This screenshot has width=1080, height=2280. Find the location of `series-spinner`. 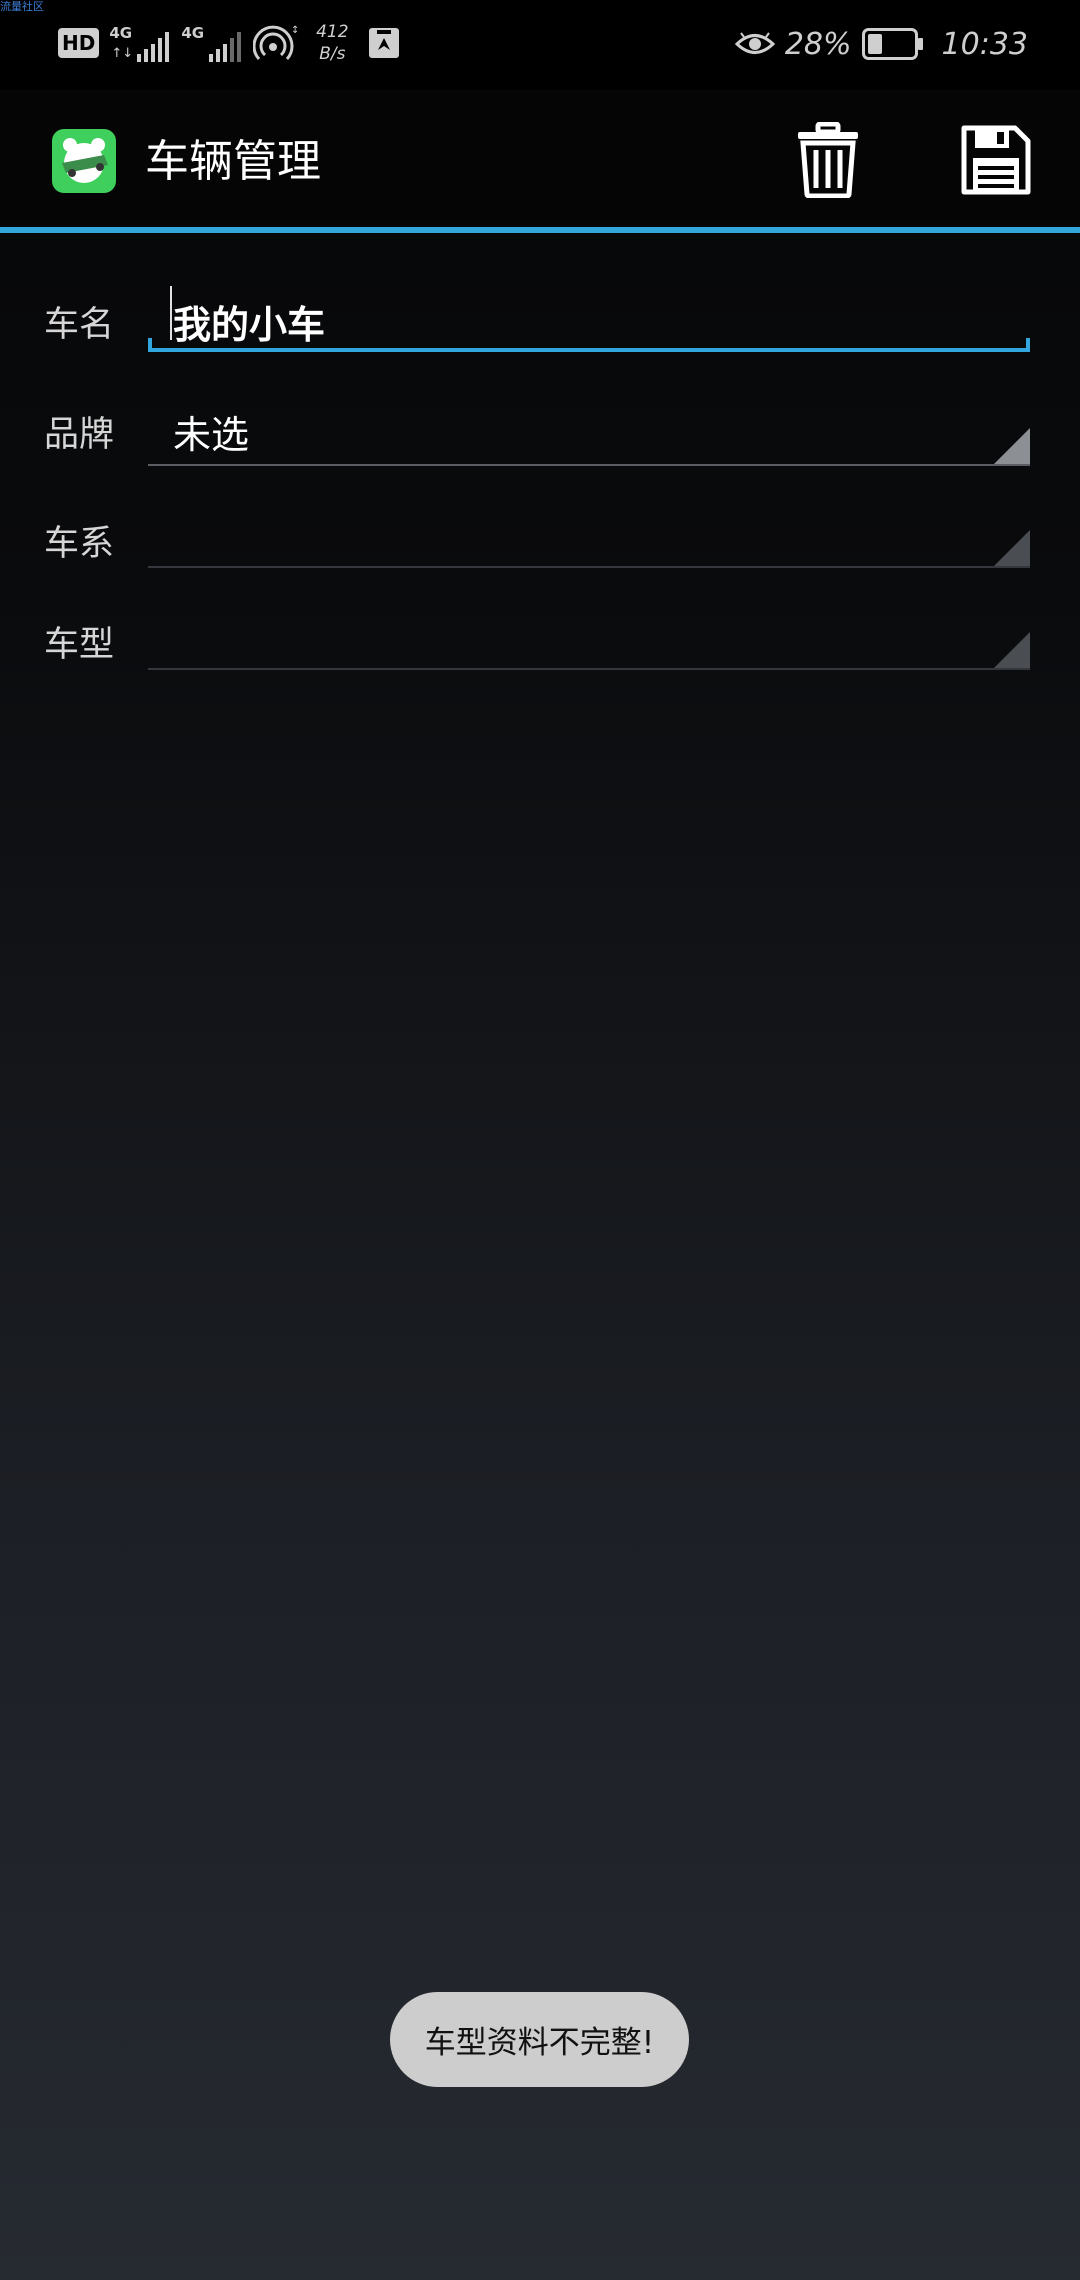

series-spinner is located at coordinates (589, 534).